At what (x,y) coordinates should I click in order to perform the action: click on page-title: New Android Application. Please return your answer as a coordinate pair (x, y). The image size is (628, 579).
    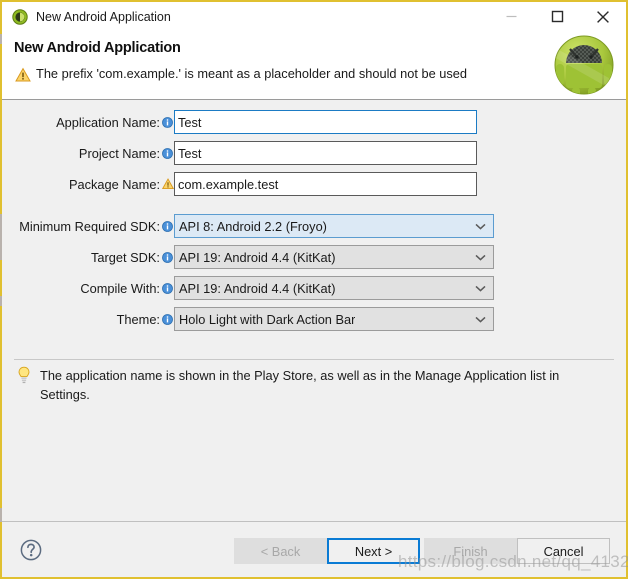
    Looking at the image, I should click on (97, 48).